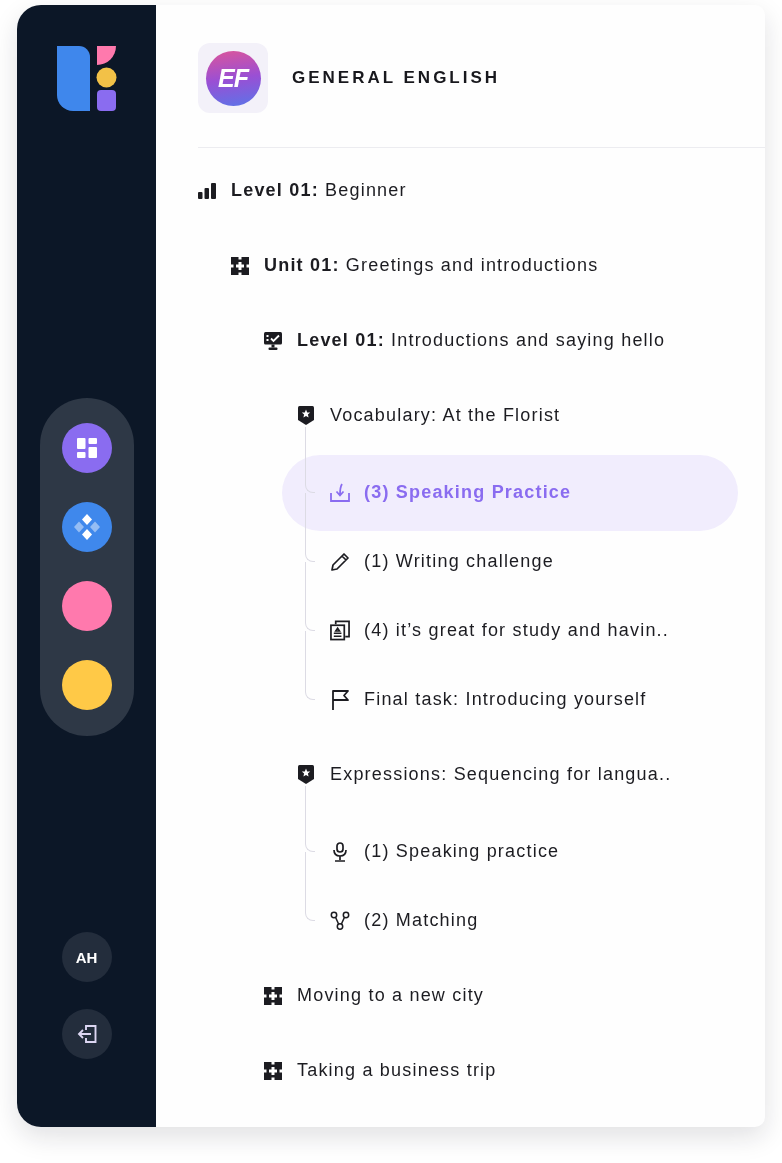 This screenshot has height=1163, width=782. I want to click on dashboard-icon, so click(86, 448).